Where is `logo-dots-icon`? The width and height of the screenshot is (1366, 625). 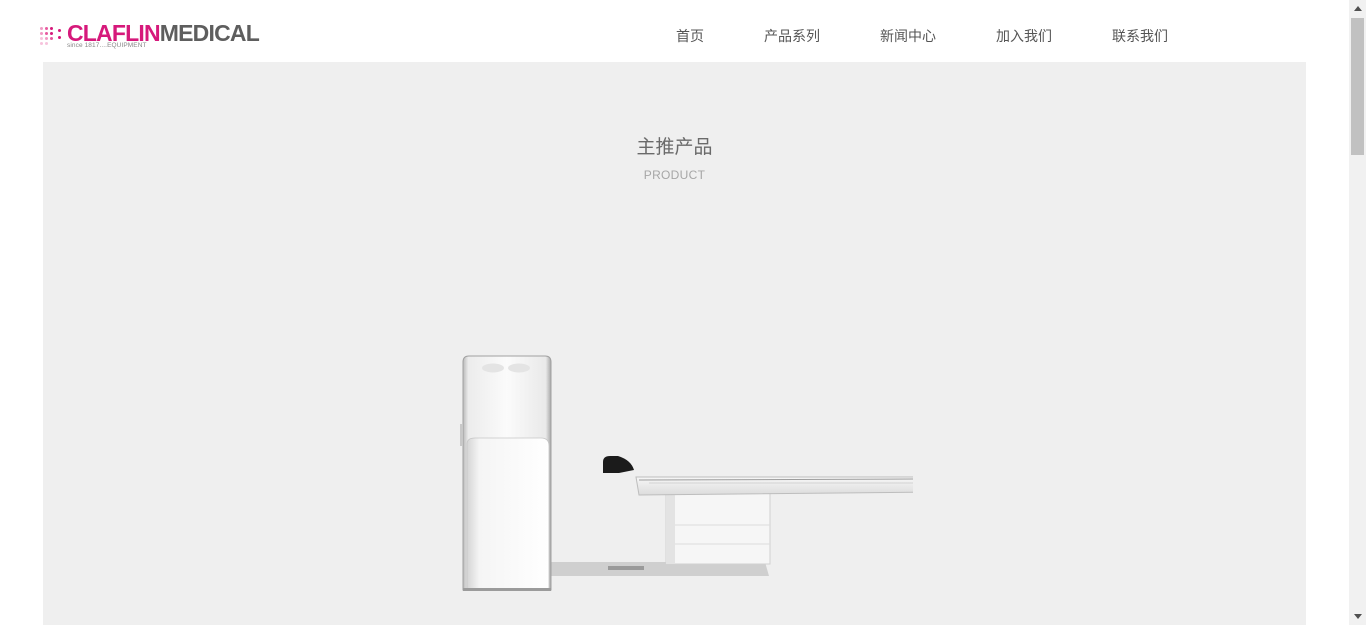 logo-dots-icon is located at coordinates (52, 35).